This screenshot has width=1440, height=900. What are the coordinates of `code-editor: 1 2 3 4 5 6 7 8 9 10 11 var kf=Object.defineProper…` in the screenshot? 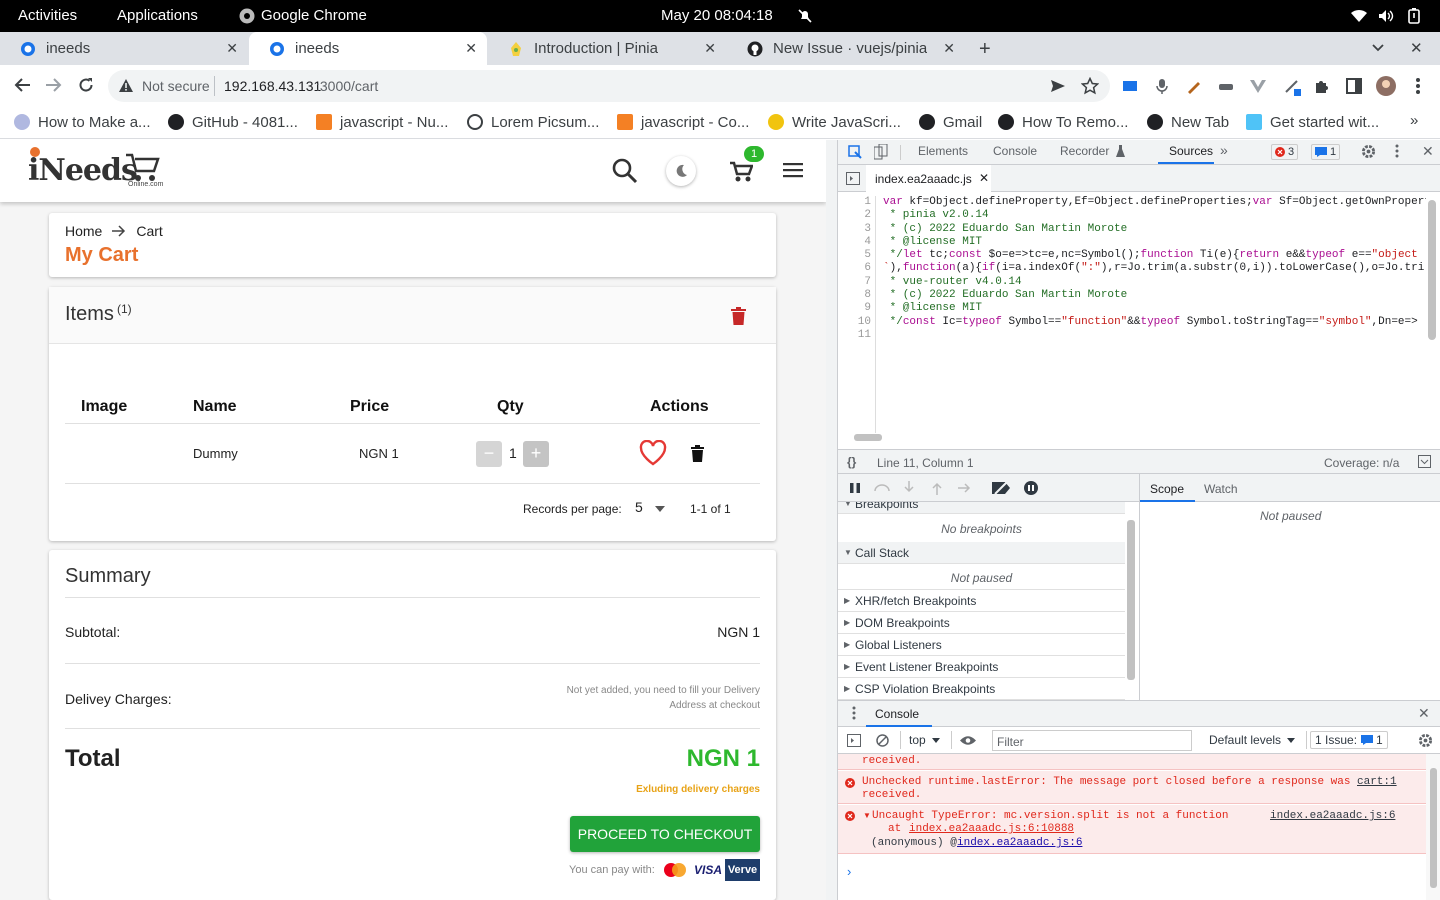 It's located at (1139, 316).